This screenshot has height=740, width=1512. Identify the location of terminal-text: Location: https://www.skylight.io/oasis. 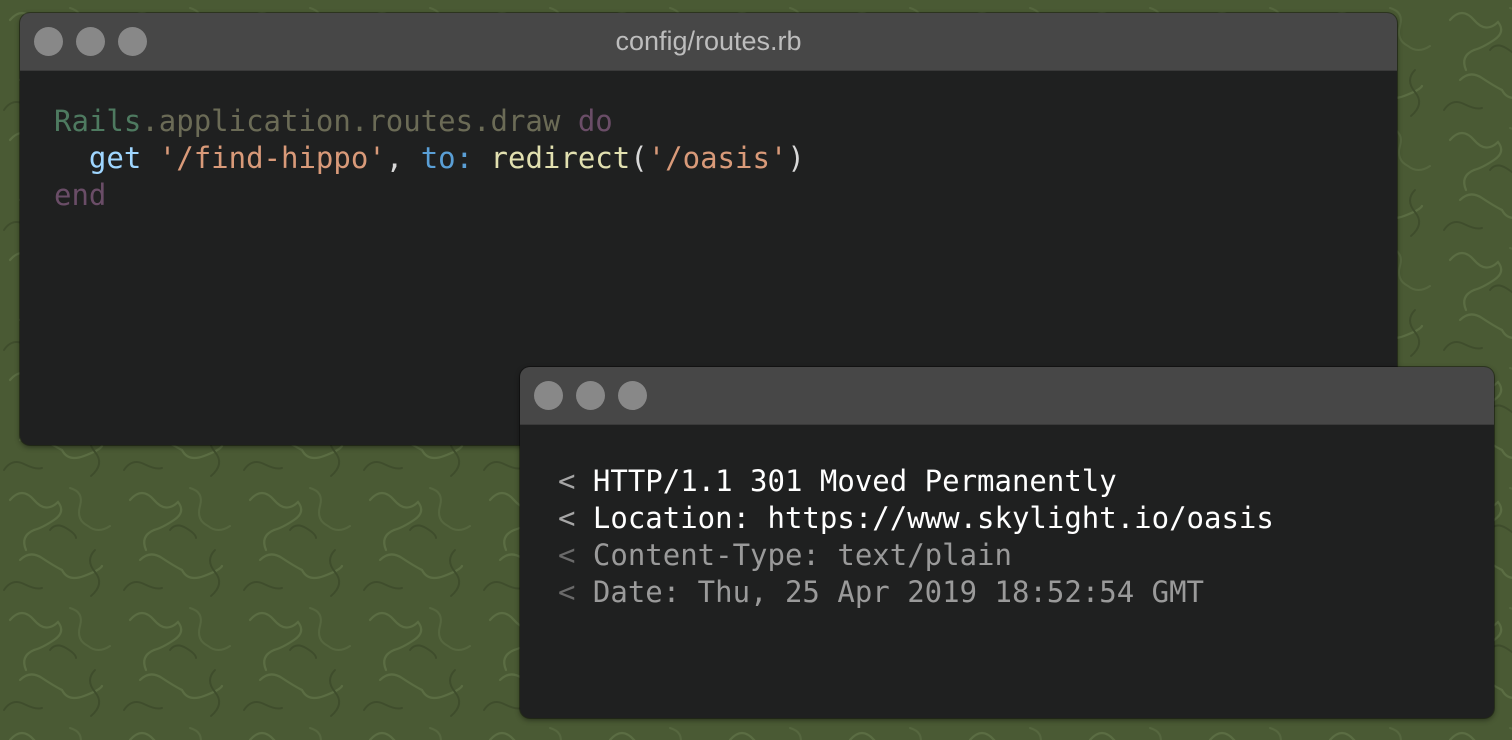
(933, 518).